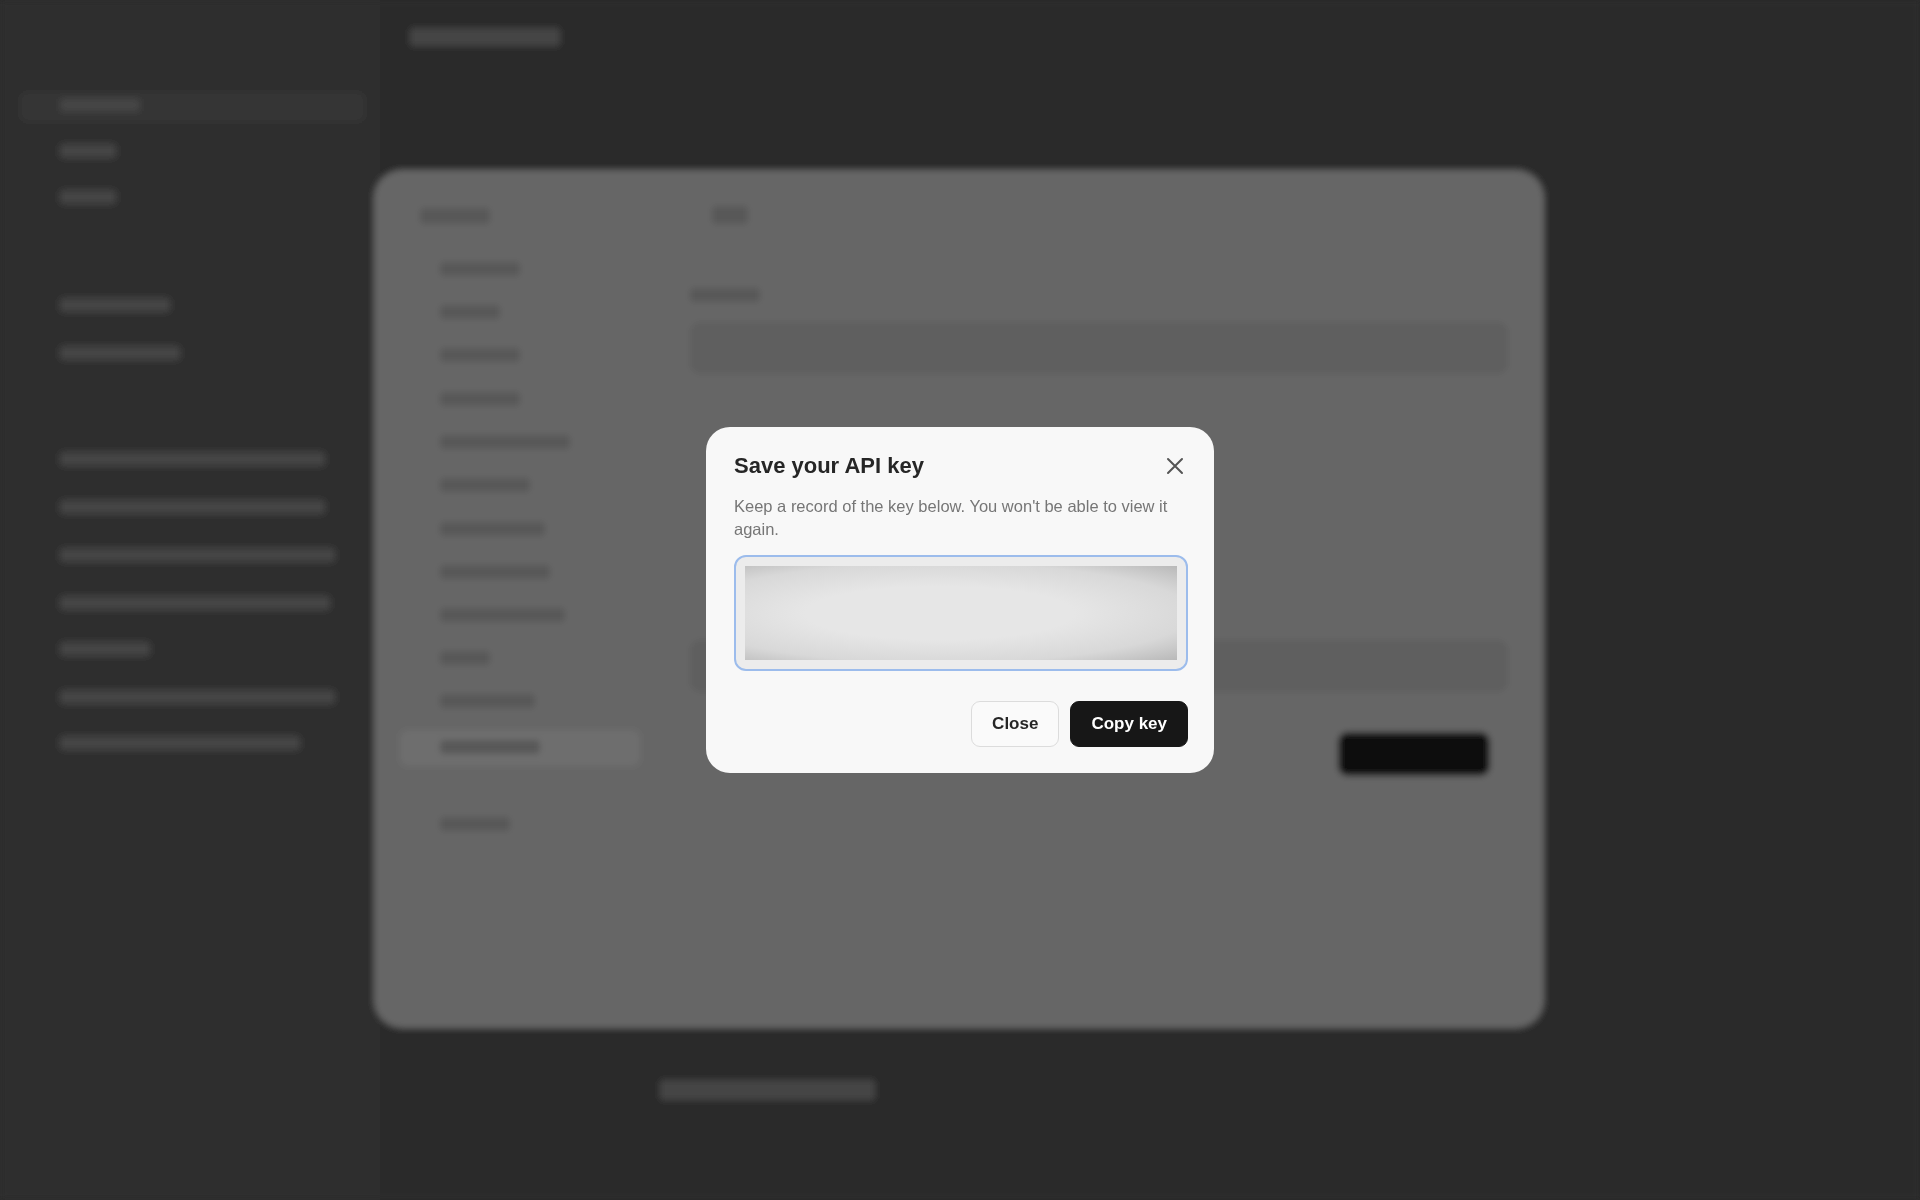 The height and width of the screenshot is (1200, 1920). Describe the element at coordinates (961, 613) in the screenshot. I see `api-key-field` at that location.